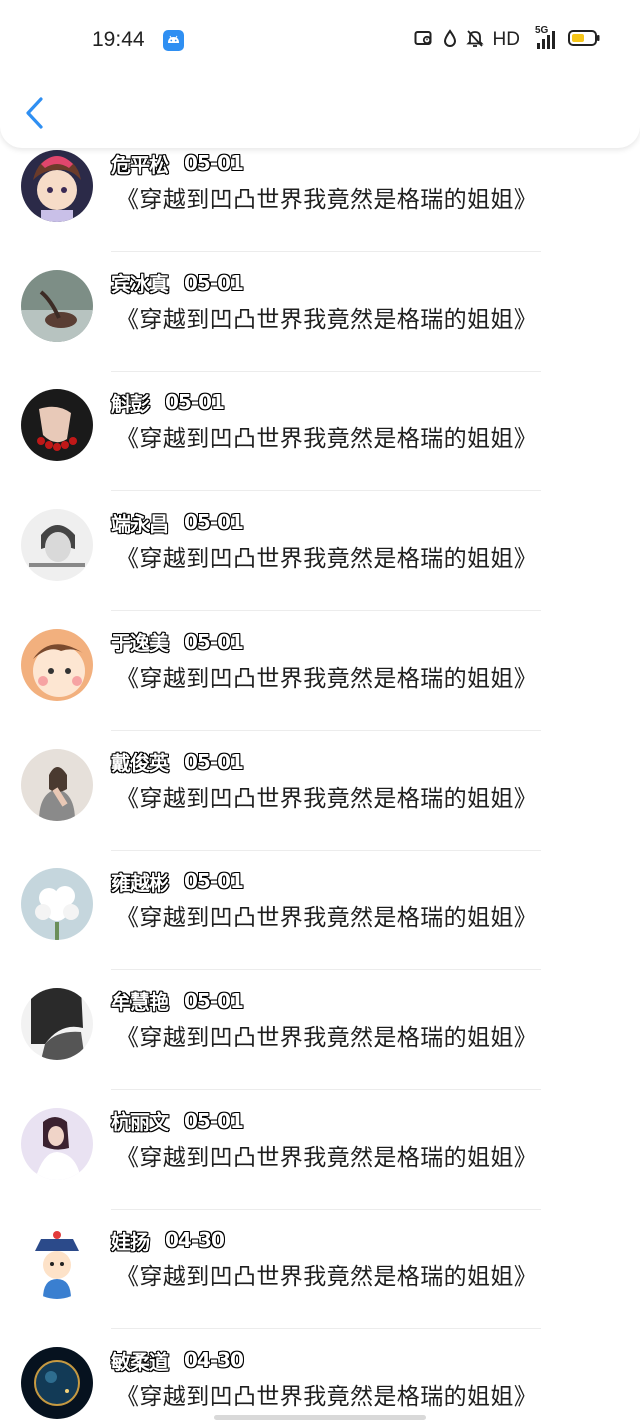 This screenshot has height=1423, width=640. What do you see at coordinates (177, 163) in the screenshot?
I see `item-meta: 危平松 05-01` at bounding box center [177, 163].